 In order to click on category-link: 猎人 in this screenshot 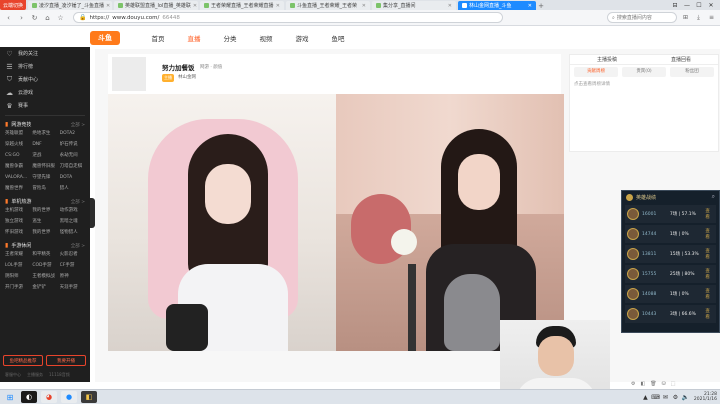, I will do `click(72, 189)`.